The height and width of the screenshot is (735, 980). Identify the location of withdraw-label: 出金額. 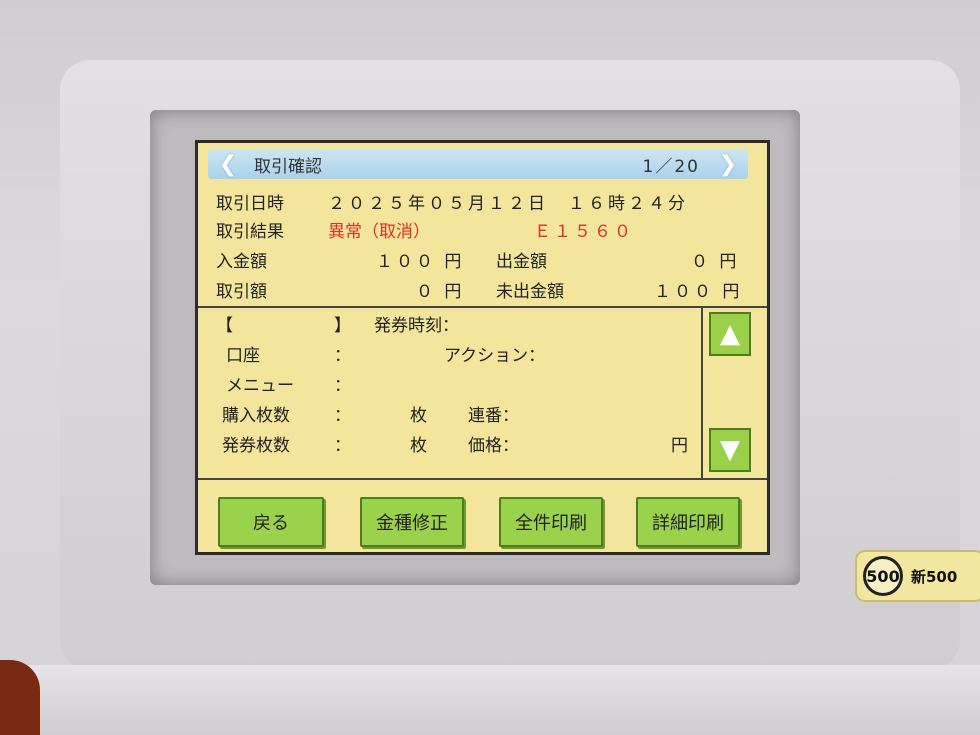
(521, 262).